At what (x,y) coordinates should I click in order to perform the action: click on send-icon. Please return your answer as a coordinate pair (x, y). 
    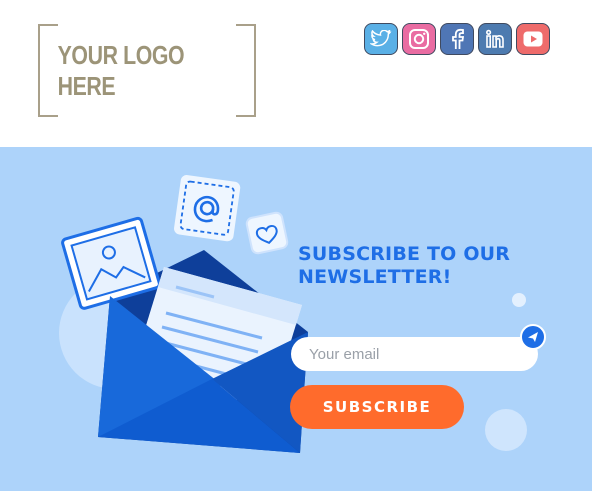
    Looking at the image, I should click on (533, 337).